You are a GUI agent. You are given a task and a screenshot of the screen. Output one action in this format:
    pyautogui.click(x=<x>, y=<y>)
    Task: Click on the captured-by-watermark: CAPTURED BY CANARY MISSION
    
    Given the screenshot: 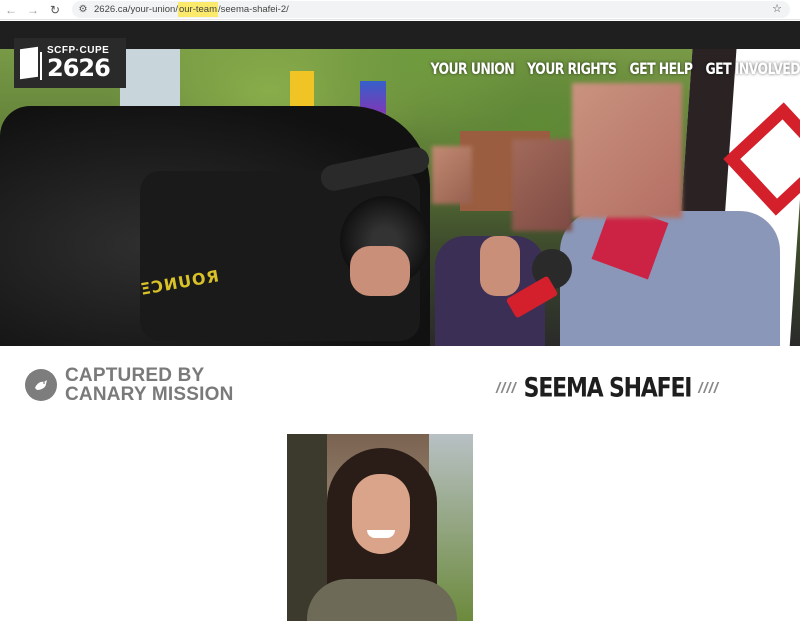 What is the action you would take?
    pyautogui.click(x=129, y=385)
    